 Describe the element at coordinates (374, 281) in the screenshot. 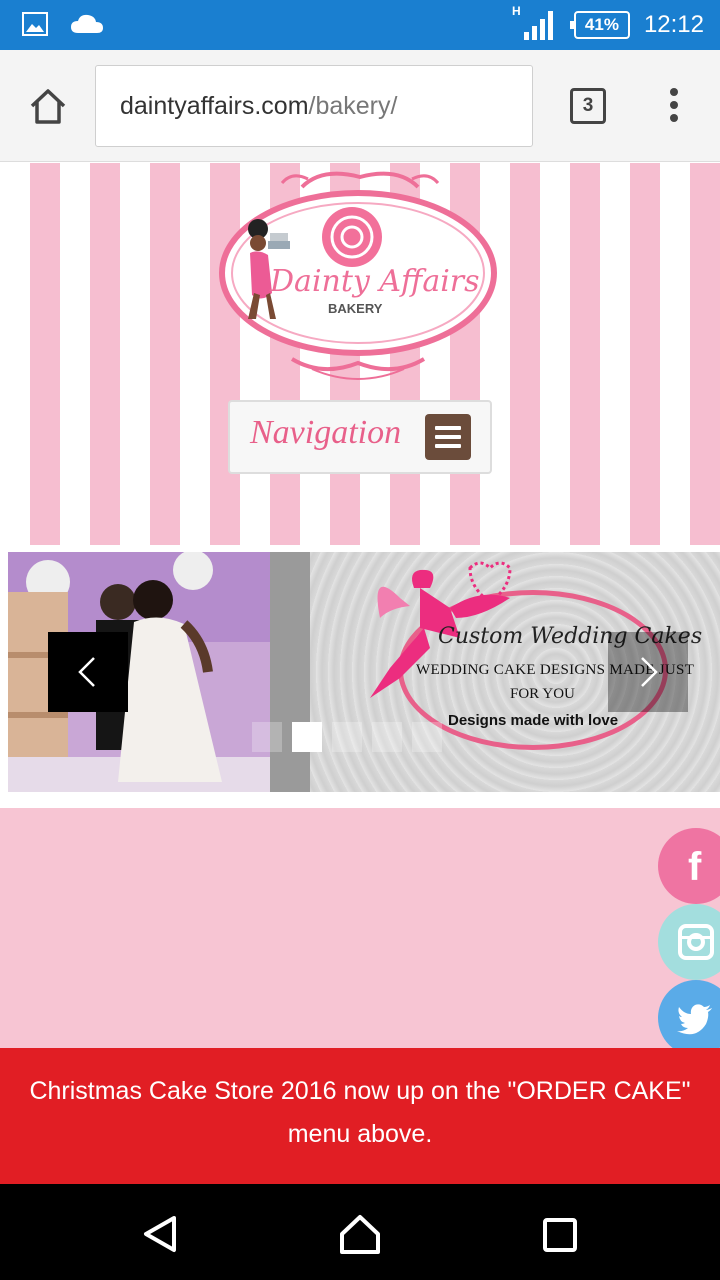

I see `logo-script-text: Dainty Affairs` at that location.